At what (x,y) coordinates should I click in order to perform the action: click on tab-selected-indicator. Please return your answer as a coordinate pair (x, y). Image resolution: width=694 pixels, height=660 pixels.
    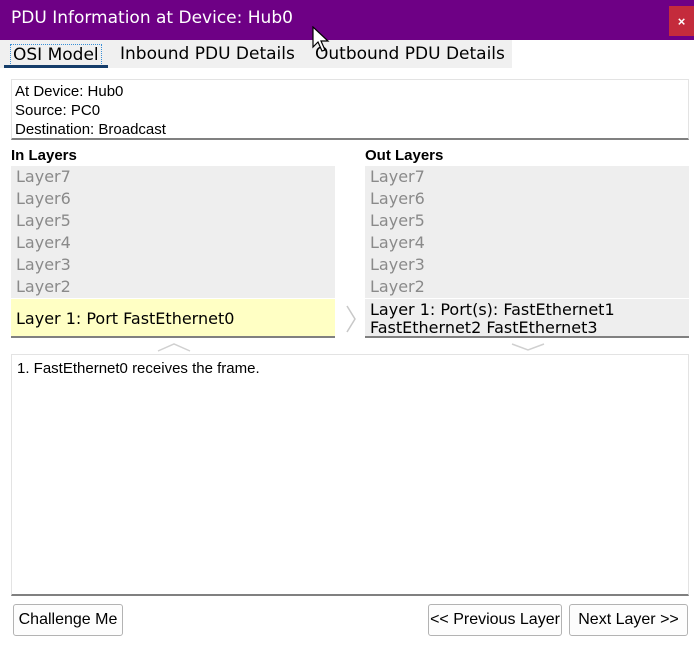
    Looking at the image, I should click on (56, 66).